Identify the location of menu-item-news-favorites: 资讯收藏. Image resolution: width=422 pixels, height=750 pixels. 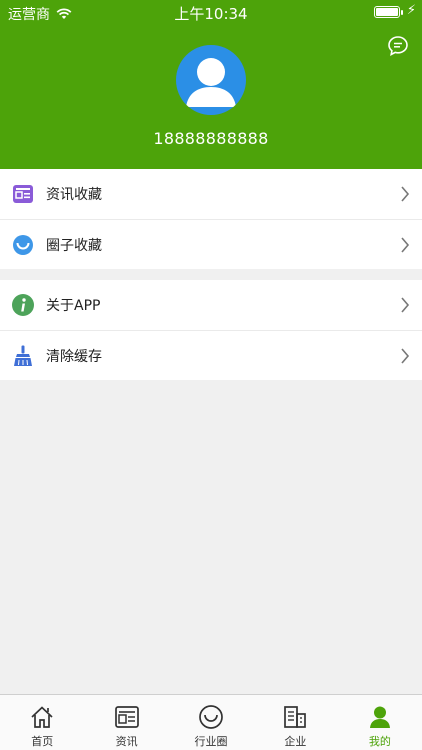
(211, 194).